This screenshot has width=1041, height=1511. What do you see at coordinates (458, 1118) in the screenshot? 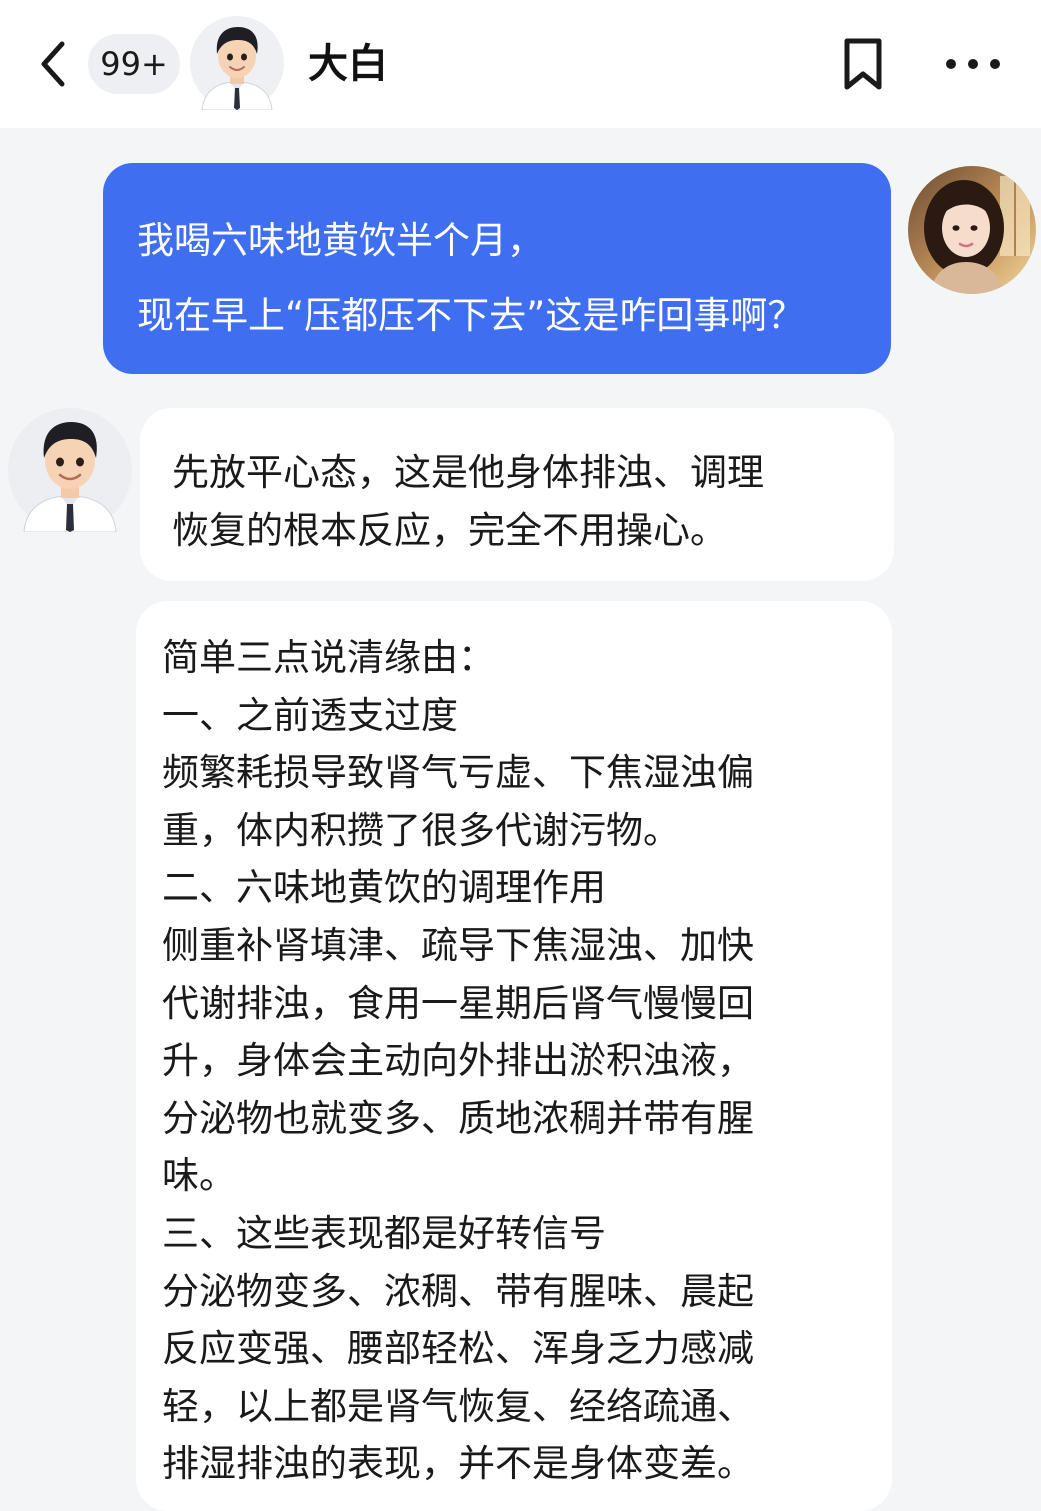
I see `message-line: 分泌物也就变多、质地浓稠并带有腥` at bounding box center [458, 1118].